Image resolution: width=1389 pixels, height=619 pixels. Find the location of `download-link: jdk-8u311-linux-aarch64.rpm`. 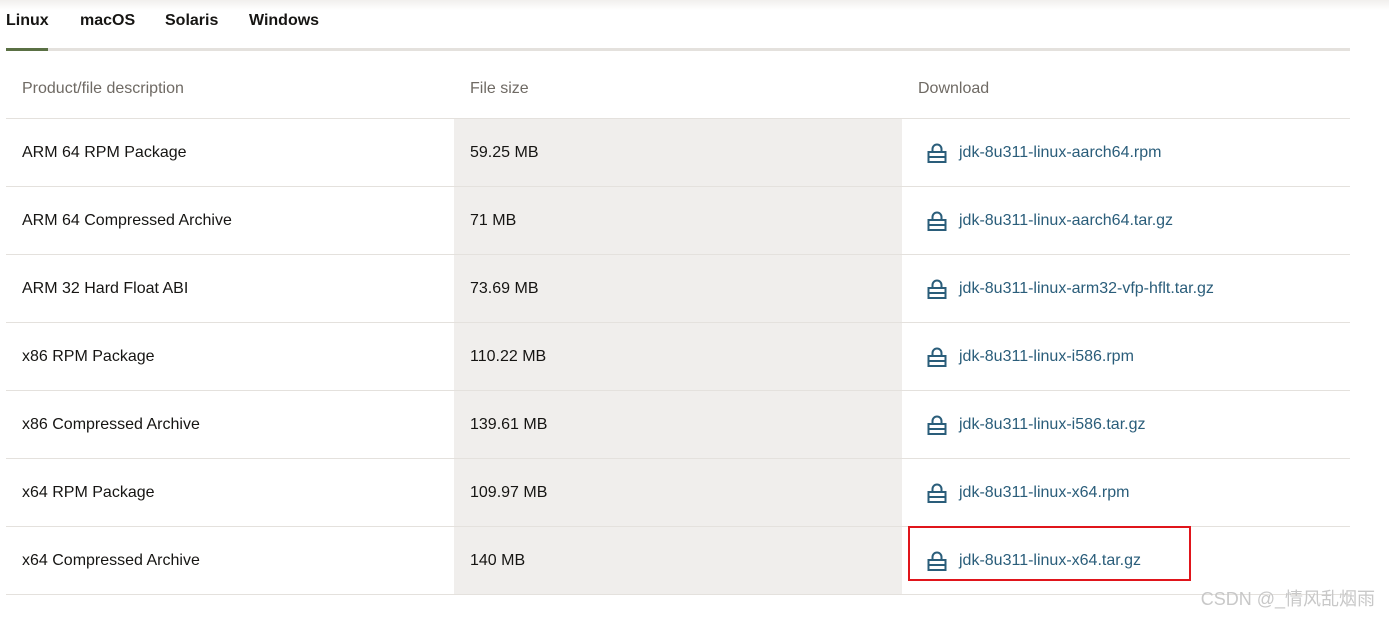

download-link: jdk-8u311-linux-aarch64.rpm is located at coordinates (1043, 153).